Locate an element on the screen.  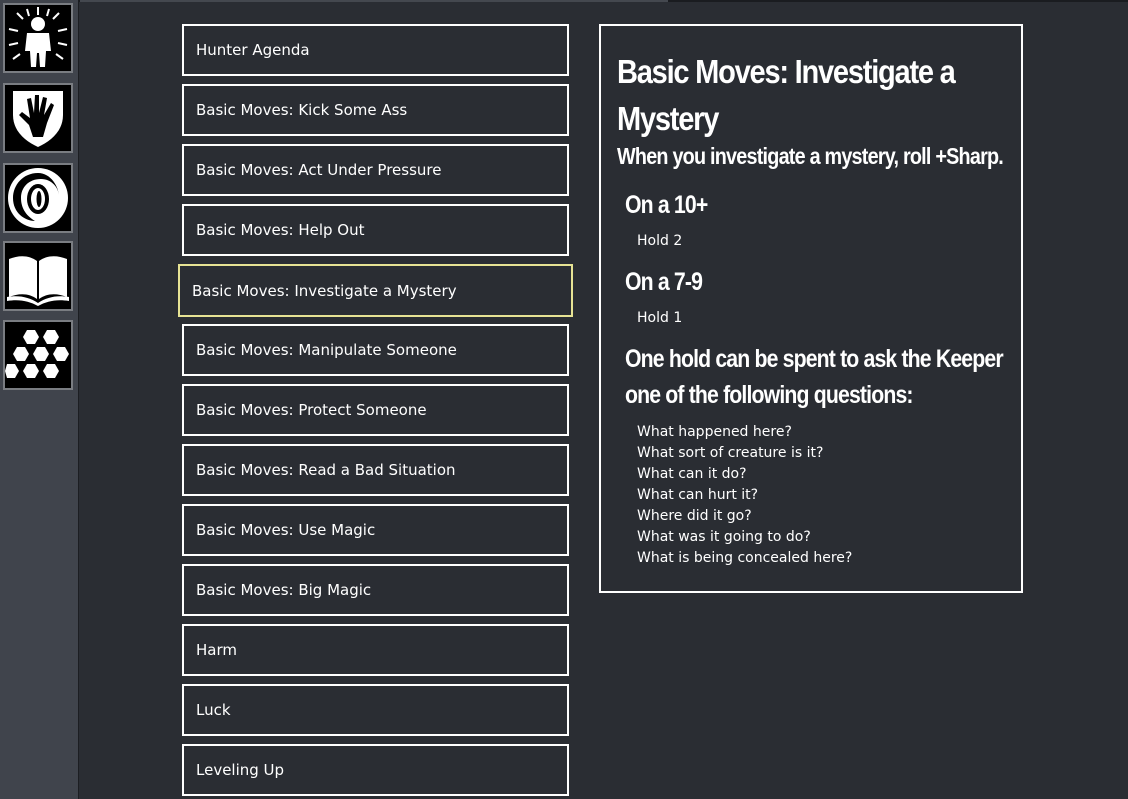
eye-swirl-icon is located at coordinates (38, 198).